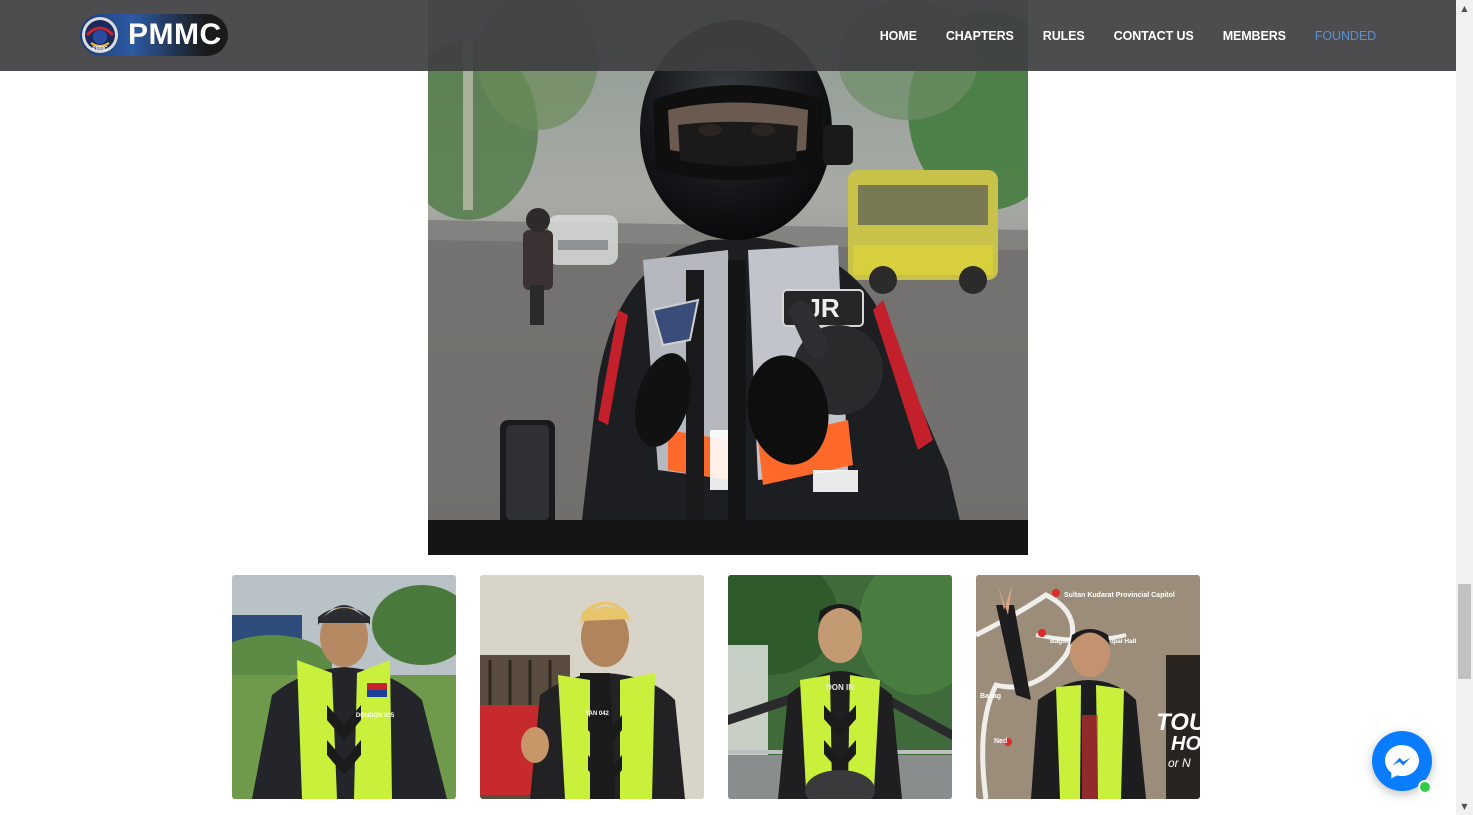 The height and width of the screenshot is (815, 1473). Describe the element at coordinates (1464, 8) in the screenshot. I see `scroll-up-arrow-icon: ▲` at that location.